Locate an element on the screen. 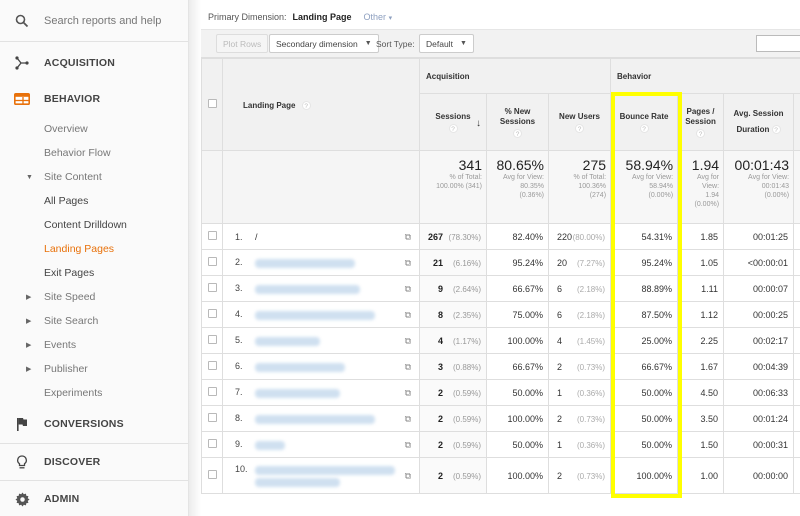 The image size is (800, 516). sidebar-item-site-speed: ▶ Site Speed is located at coordinates (94, 297).